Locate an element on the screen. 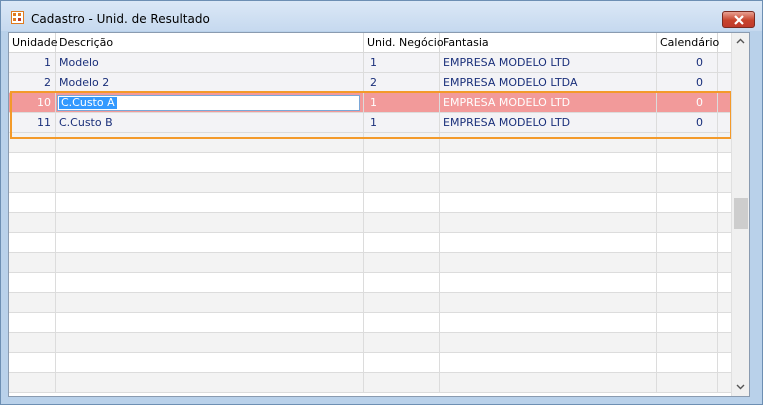 The width and height of the screenshot is (763, 405). cell-unidade: 1 is located at coordinates (32, 63).